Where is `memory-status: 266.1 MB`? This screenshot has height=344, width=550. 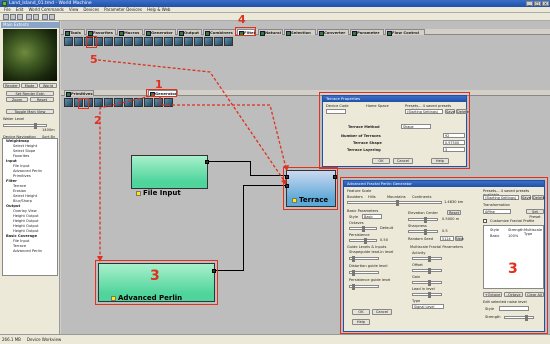
memory-status: 266.1 MB is located at coordinates (11, 339).